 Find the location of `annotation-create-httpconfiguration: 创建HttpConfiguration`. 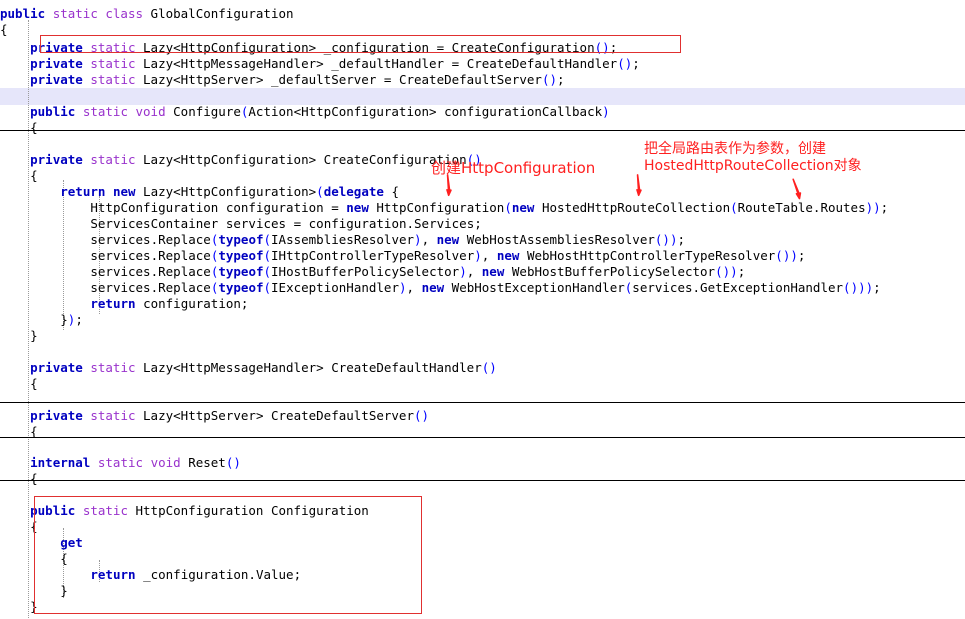

annotation-create-httpconfiguration: 创建HttpConfiguration is located at coordinates (513, 168).